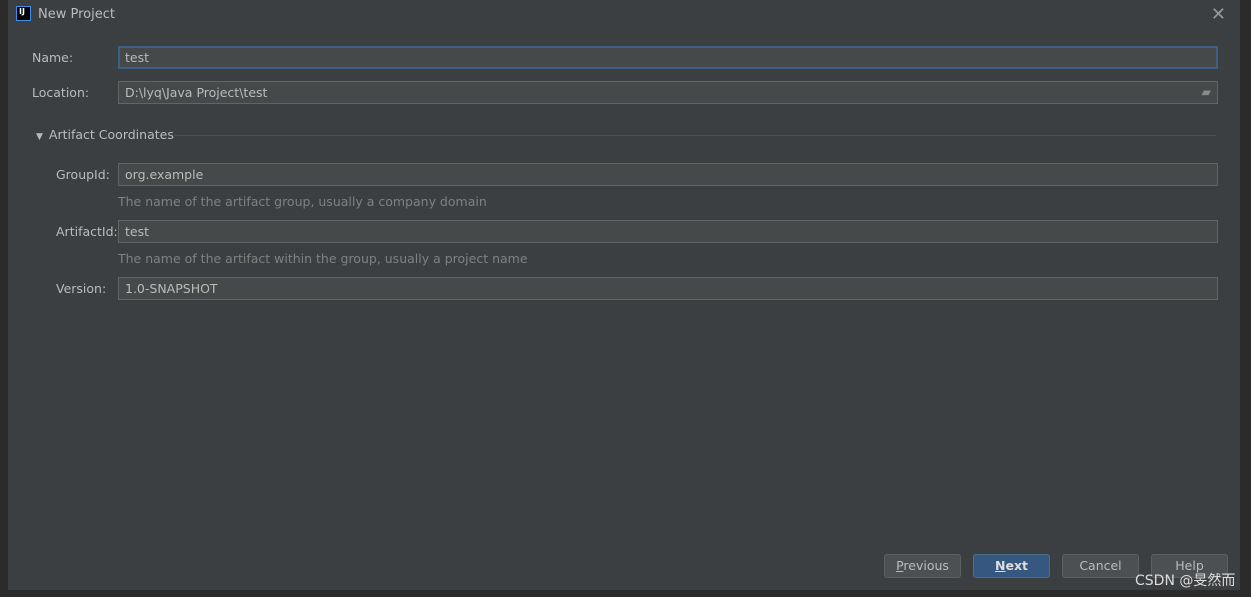 This screenshot has height=597, width=1251. Describe the element at coordinates (1100, 566) in the screenshot. I see `cancel-button: Cancel` at that location.